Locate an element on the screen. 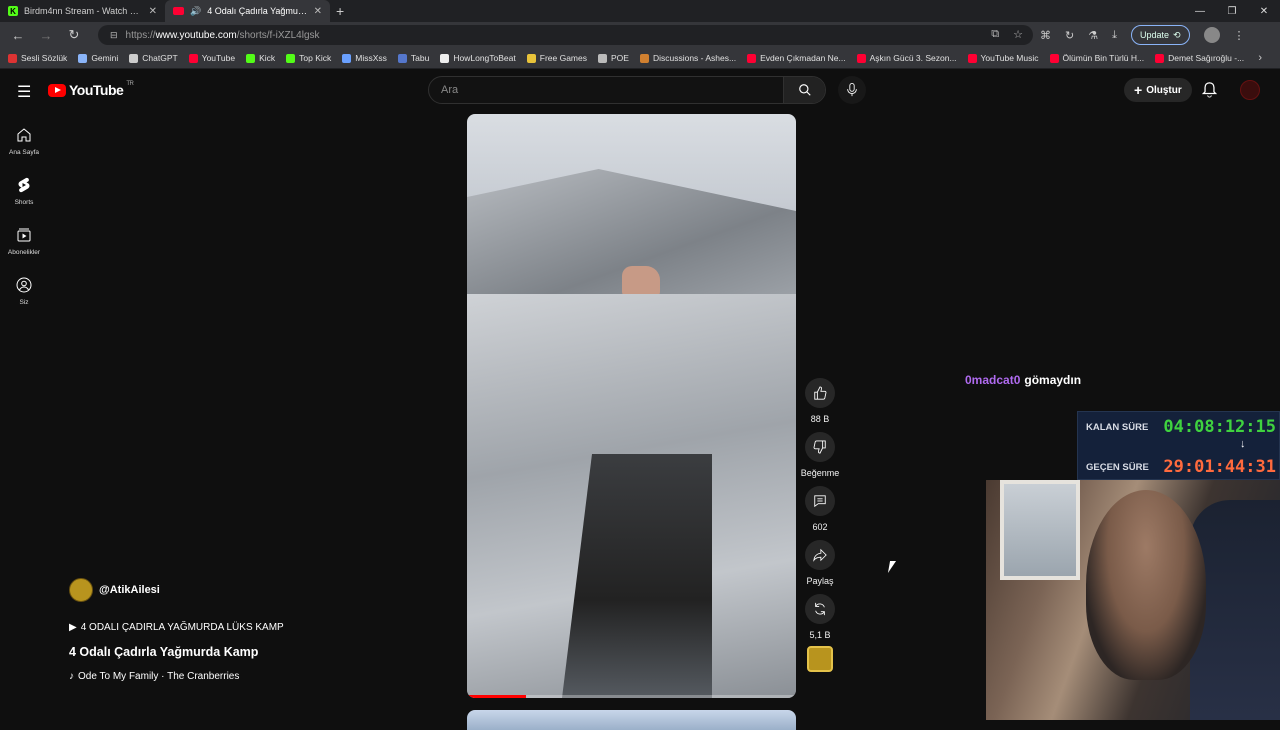 This screenshot has height=730, width=1280. sound-link: ♪ Ode To My Family · The Cranberries is located at coordinates (234, 676).